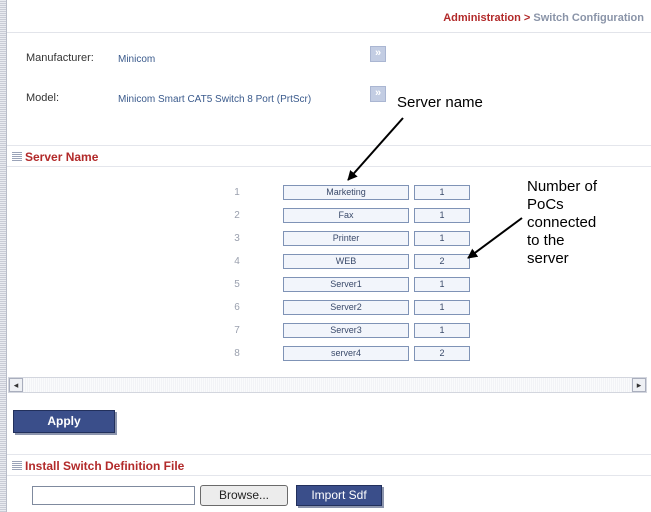  I want to click on server-name-field: server4, so click(346, 353).